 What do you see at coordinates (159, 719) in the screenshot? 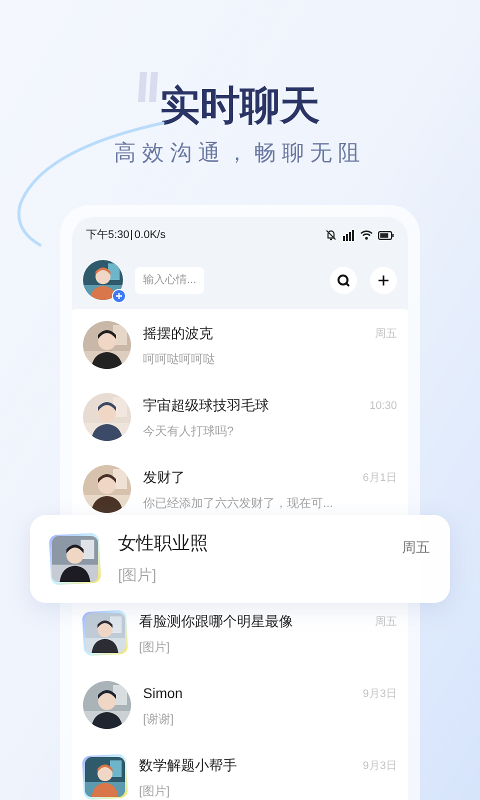
I see `message-preview: [谢谢]` at bounding box center [159, 719].